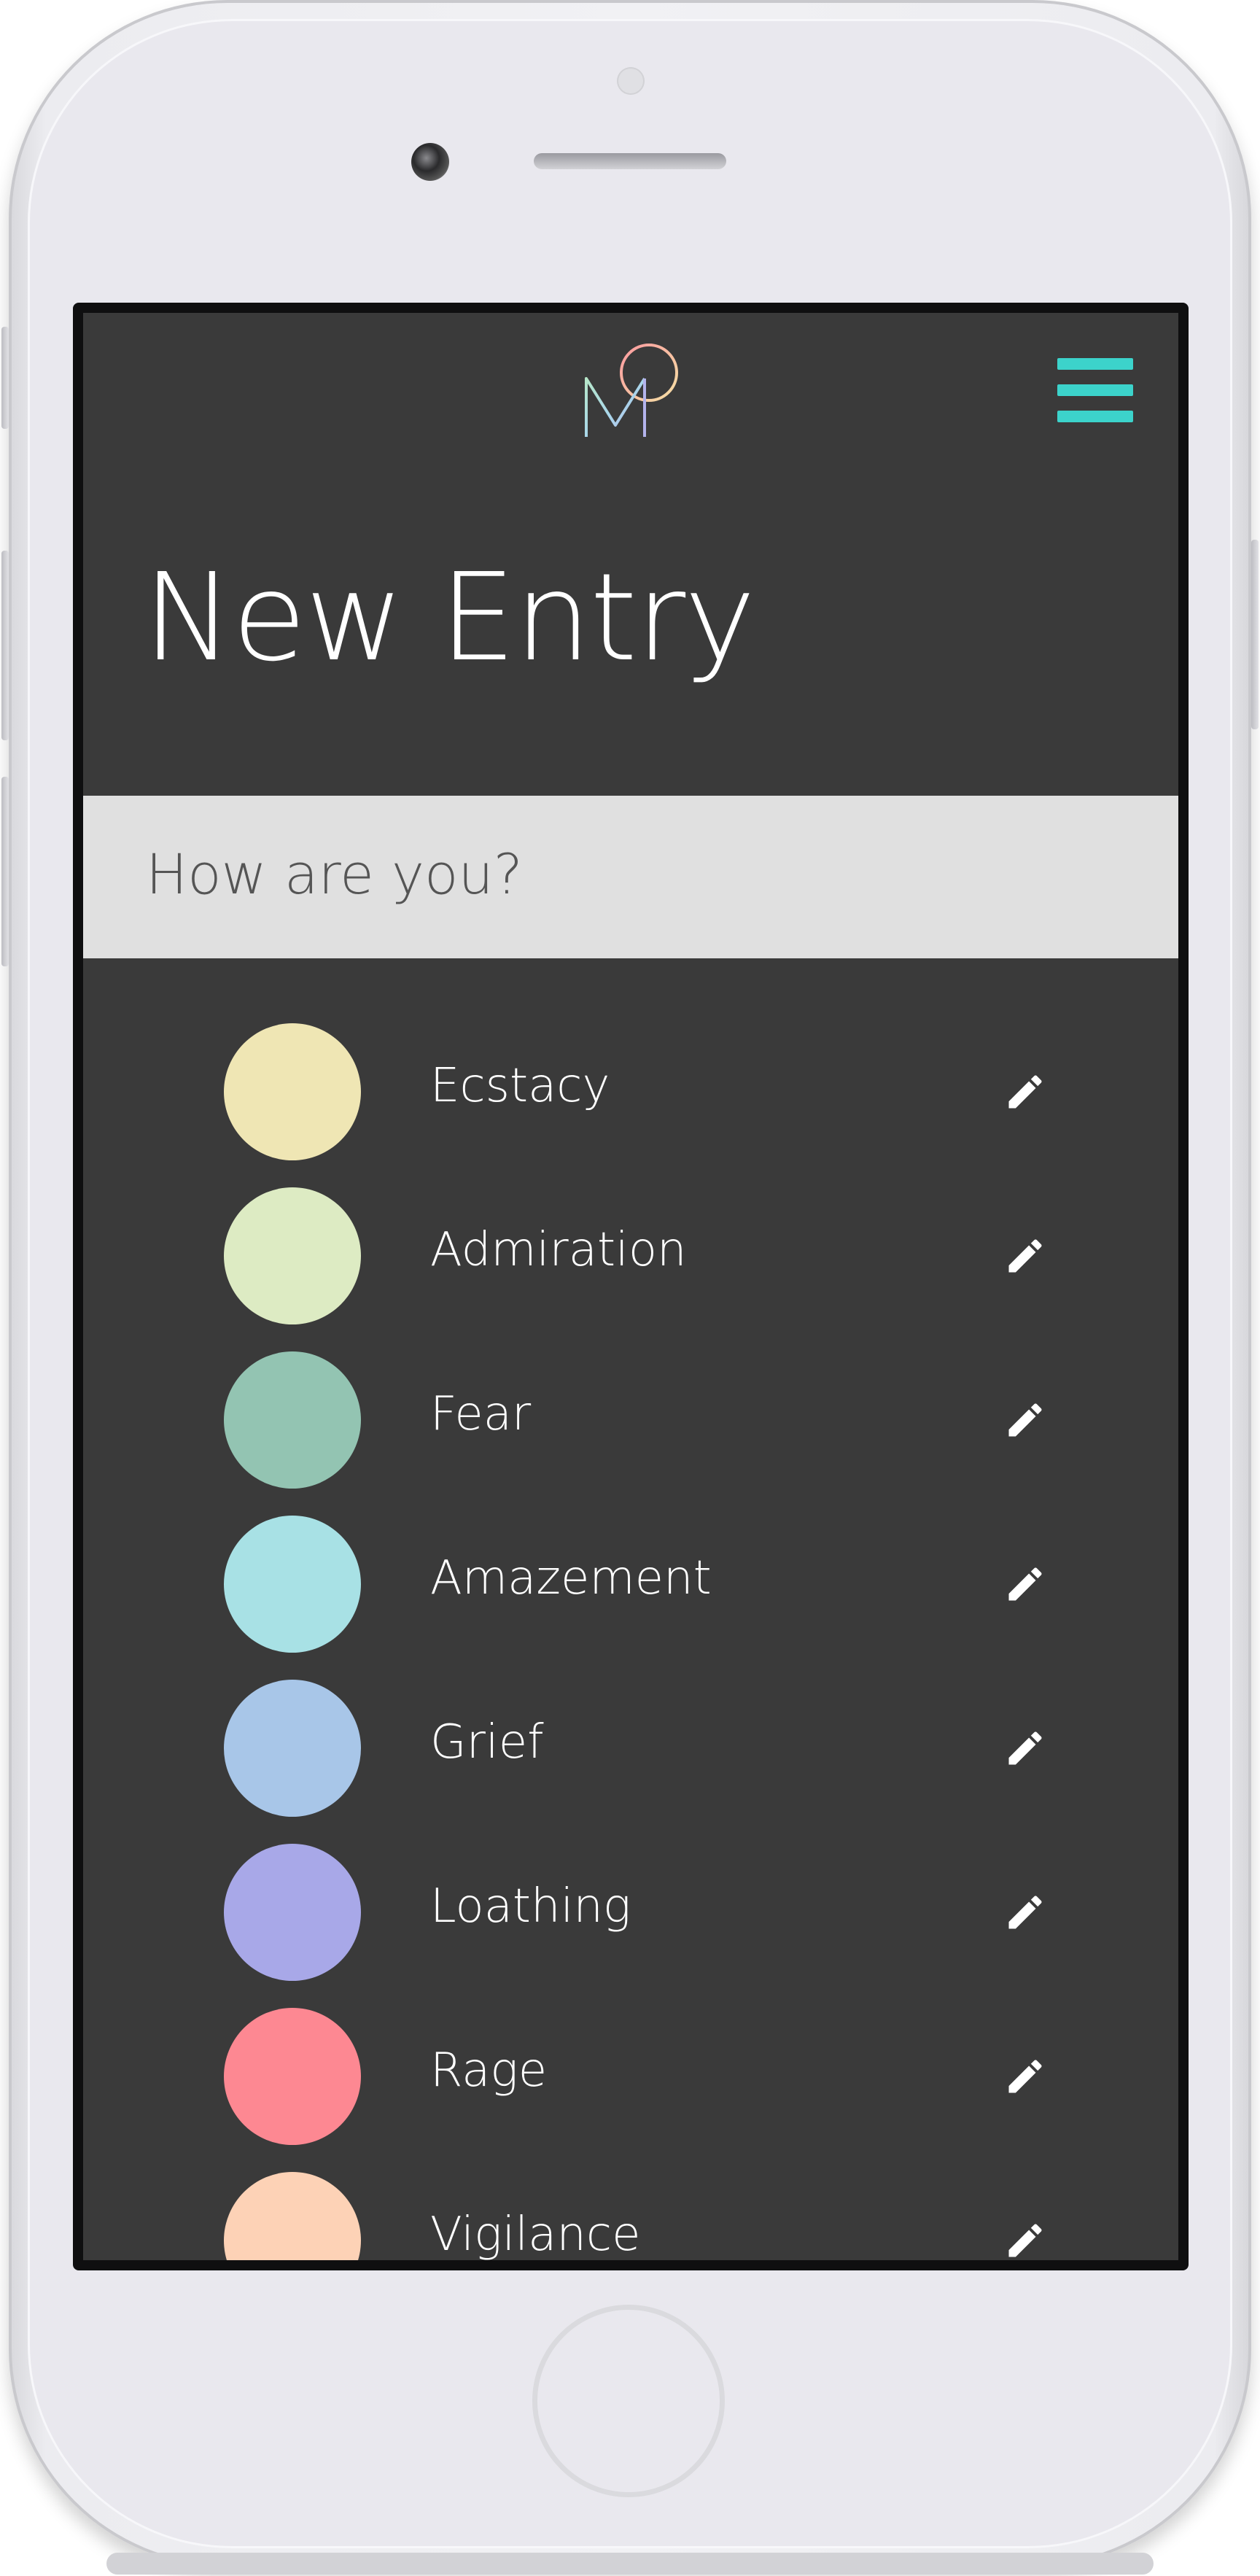  I want to click on emotion-item-grief: Grief, so click(630, 1762).